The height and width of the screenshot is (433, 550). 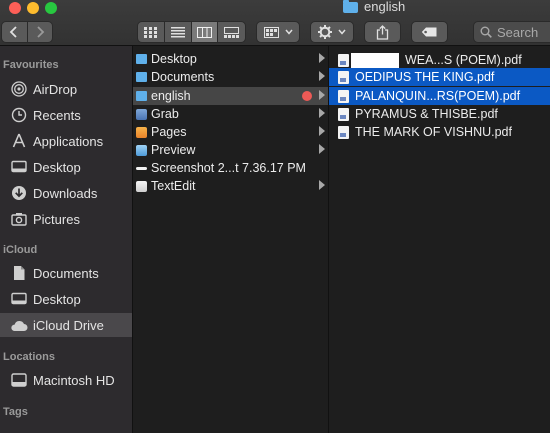 I want to click on sidebar-item-icloud-documents: Documents, so click(x=66, y=273).